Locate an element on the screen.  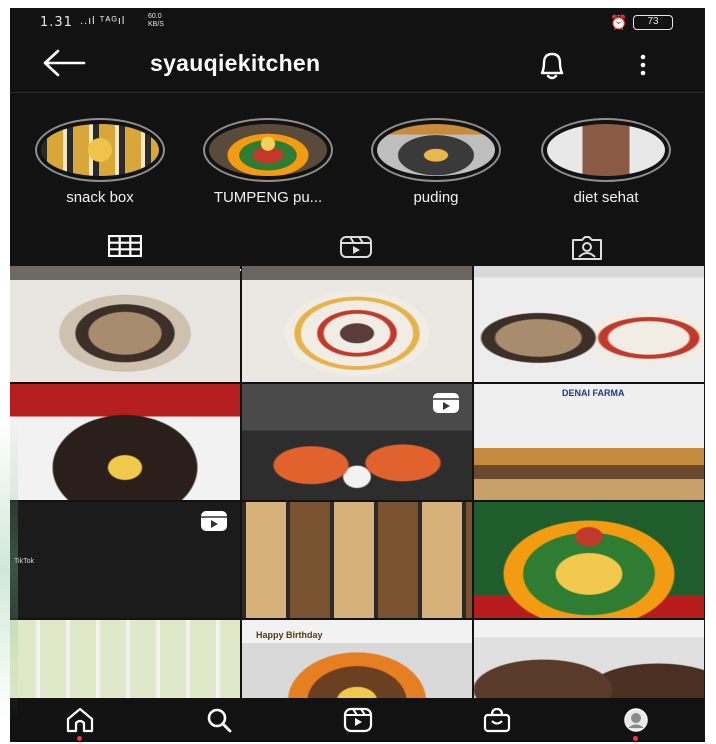
grid-post: Happy Birthday is located at coordinates (357, 663).